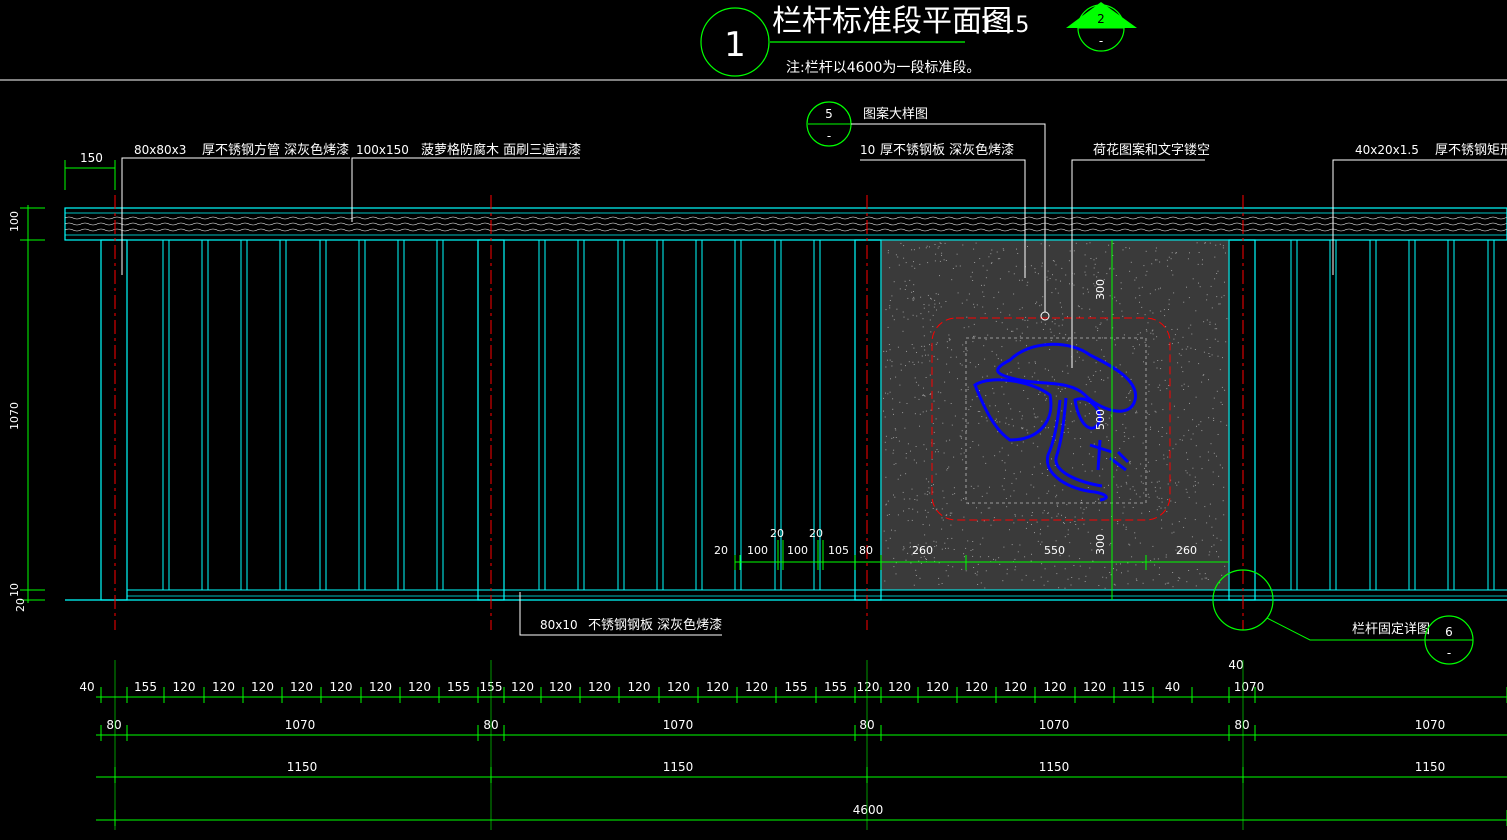 Image resolution: width=1507 pixels, height=840 pixels. What do you see at coordinates (1242, 420) in the screenshot?
I see `post` at bounding box center [1242, 420].